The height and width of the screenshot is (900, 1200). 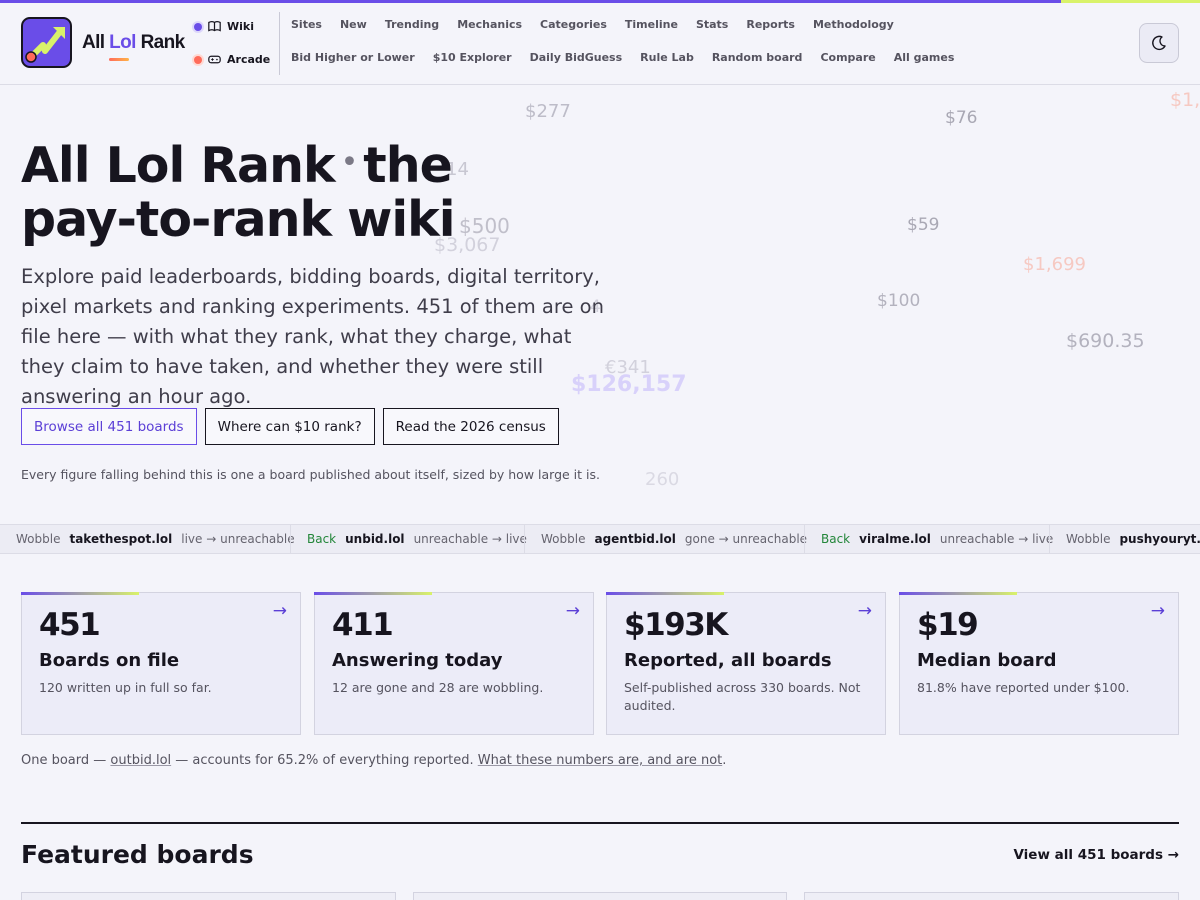 What do you see at coordinates (573, 24) in the screenshot?
I see `nav-categories: Categories` at bounding box center [573, 24].